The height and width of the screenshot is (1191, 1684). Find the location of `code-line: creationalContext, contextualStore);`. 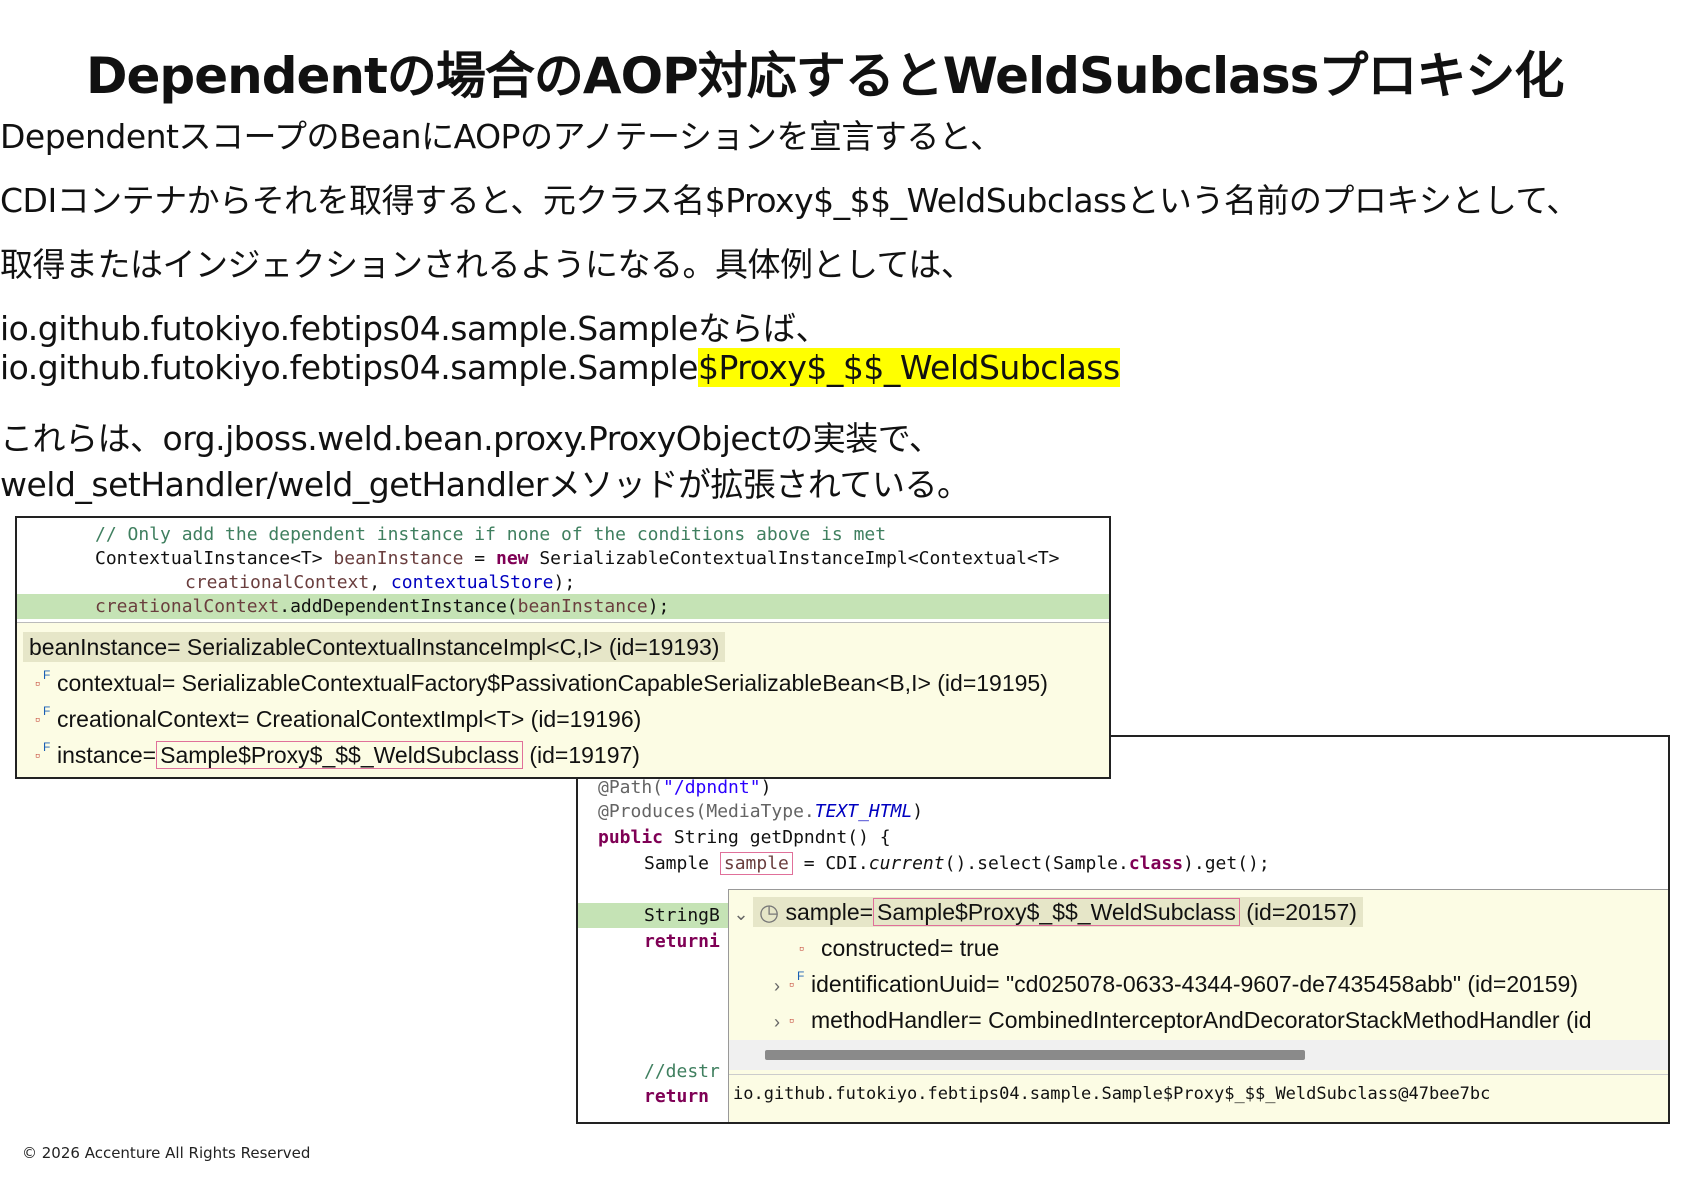

code-line: creationalContext, contextualStore); is located at coordinates (380, 582).